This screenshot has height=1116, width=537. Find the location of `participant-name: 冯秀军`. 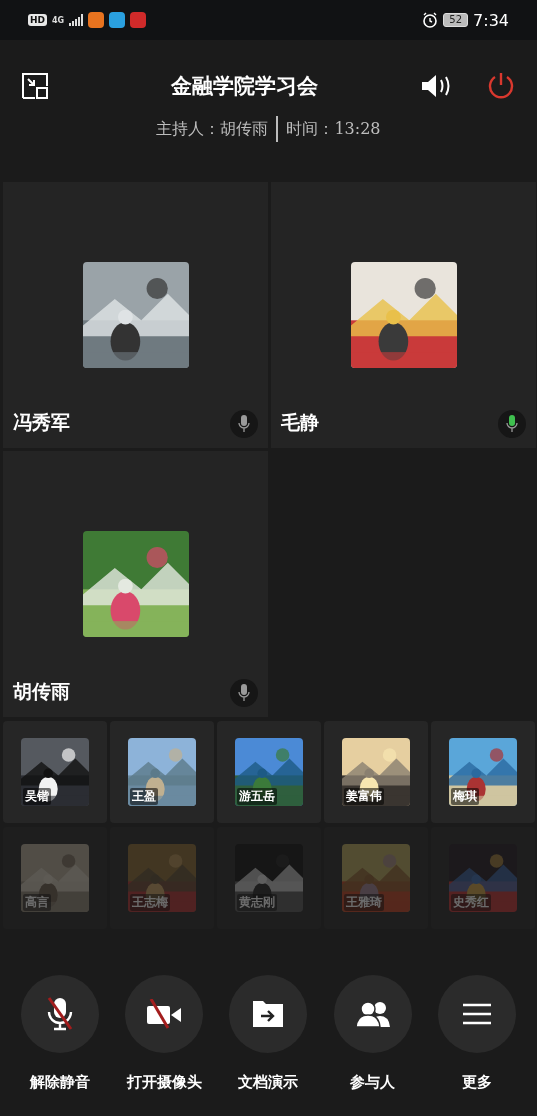

participant-name: 冯秀军 is located at coordinates (41, 422).